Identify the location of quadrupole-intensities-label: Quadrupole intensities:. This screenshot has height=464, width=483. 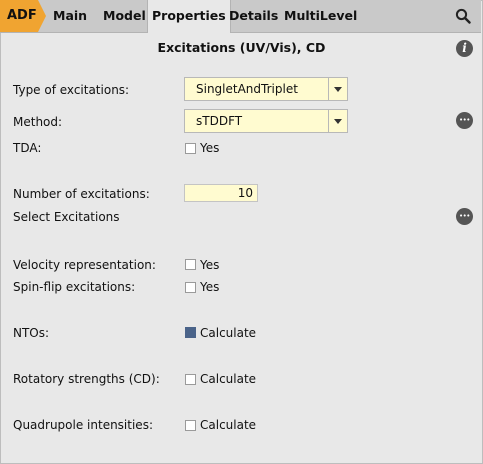
(83, 425).